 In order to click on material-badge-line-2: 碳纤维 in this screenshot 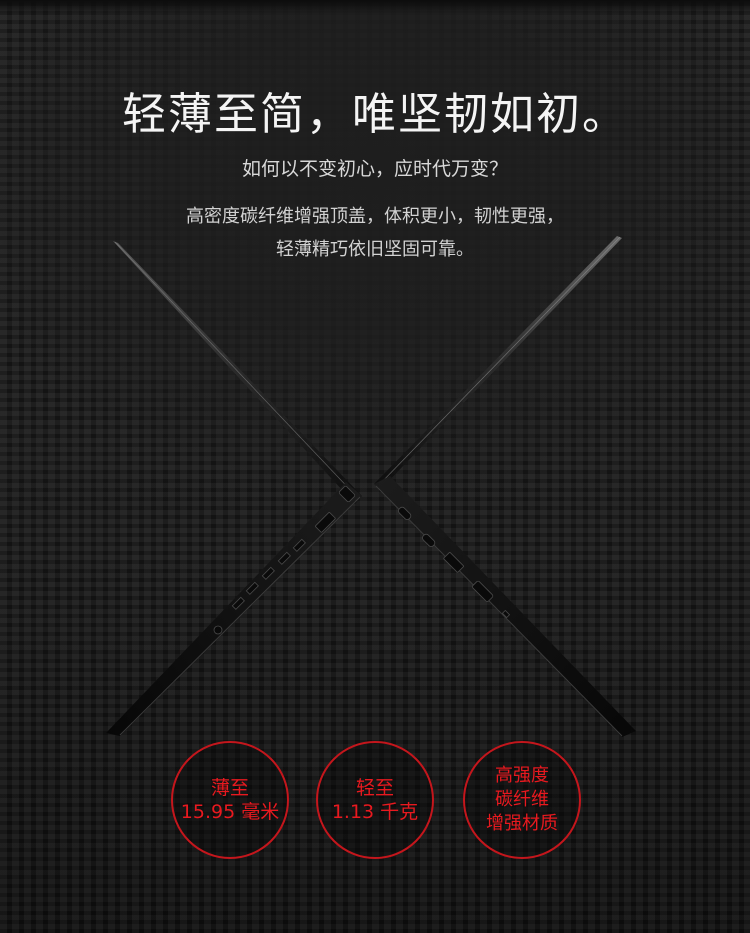, I will do `click(522, 799)`.